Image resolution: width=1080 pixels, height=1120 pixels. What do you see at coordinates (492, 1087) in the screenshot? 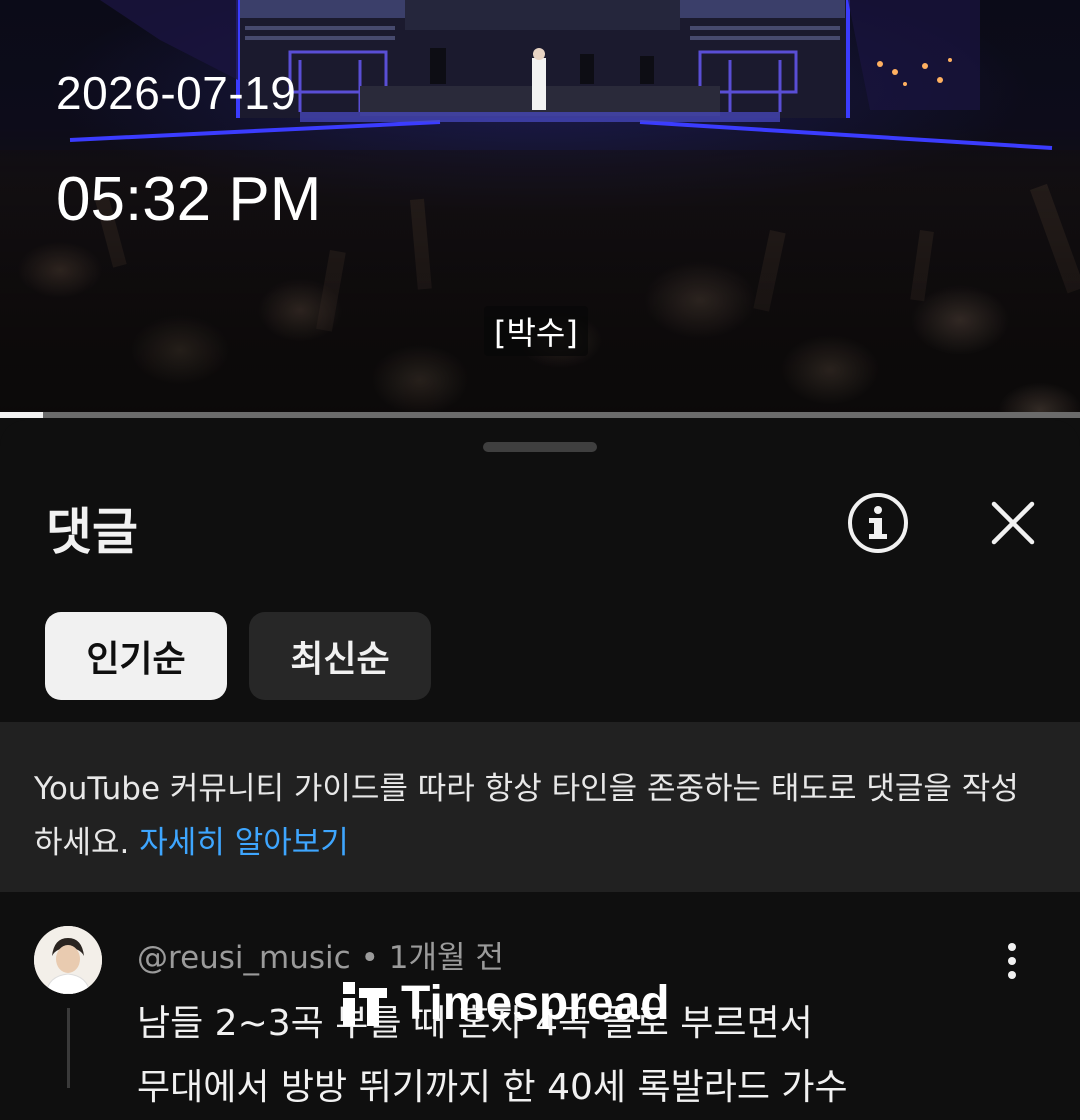
I see `comment-line: 무대에서 방방 뛰기까지 한 40세 록발라드 가수` at bounding box center [492, 1087].